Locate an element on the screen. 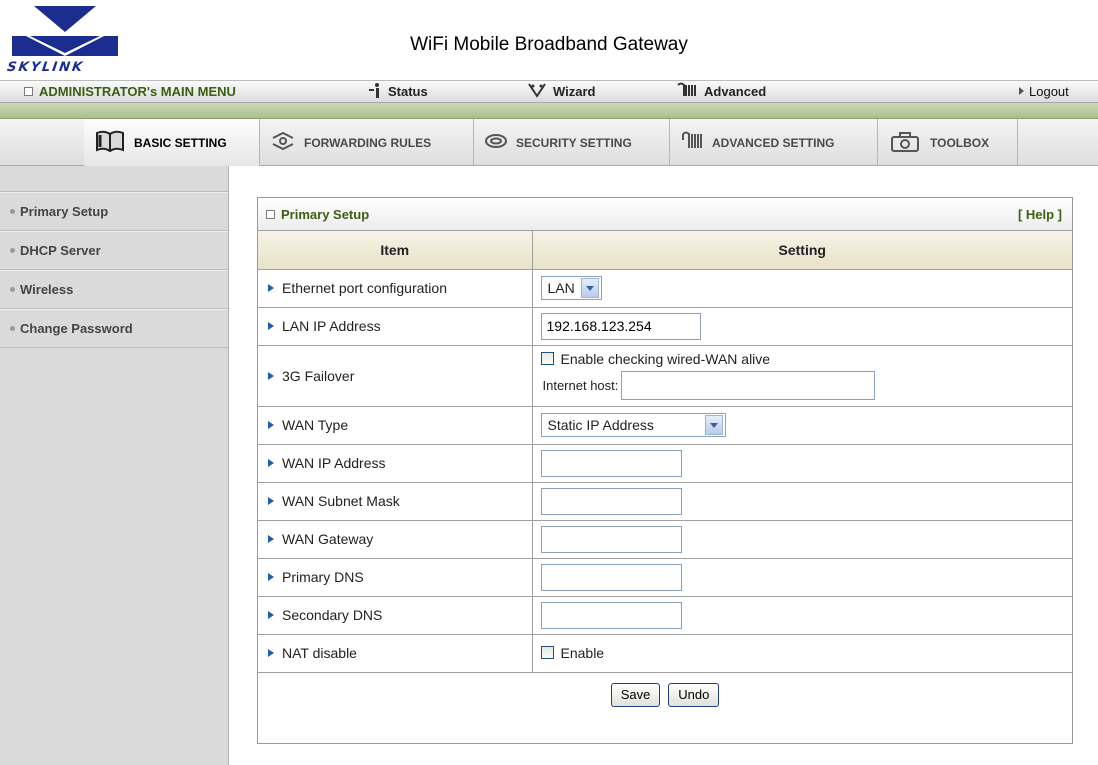 Image resolution: width=1098 pixels, height=765 pixels. table-row: LAN IP Address is located at coordinates (665, 326).